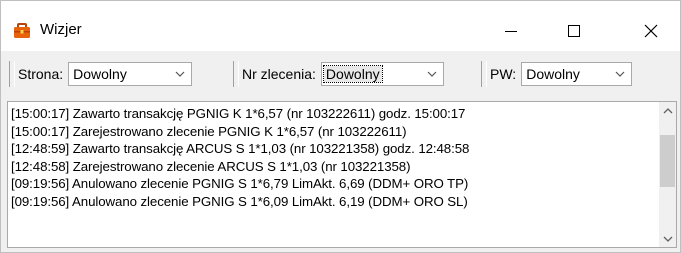 This screenshot has height=253, width=681. What do you see at coordinates (22, 30) in the screenshot?
I see `briefcase-icon` at bounding box center [22, 30].